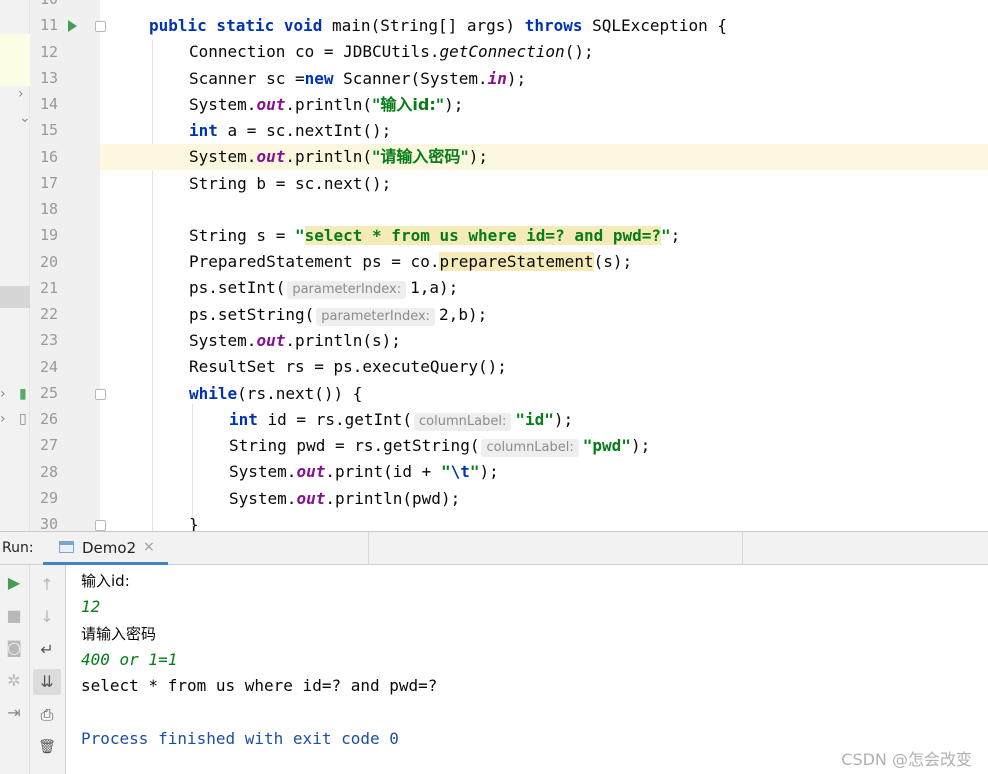 The image size is (988, 774). What do you see at coordinates (48, 392) in the screenshot?
I see `line-number: 25` at bounding box center [48, 392].